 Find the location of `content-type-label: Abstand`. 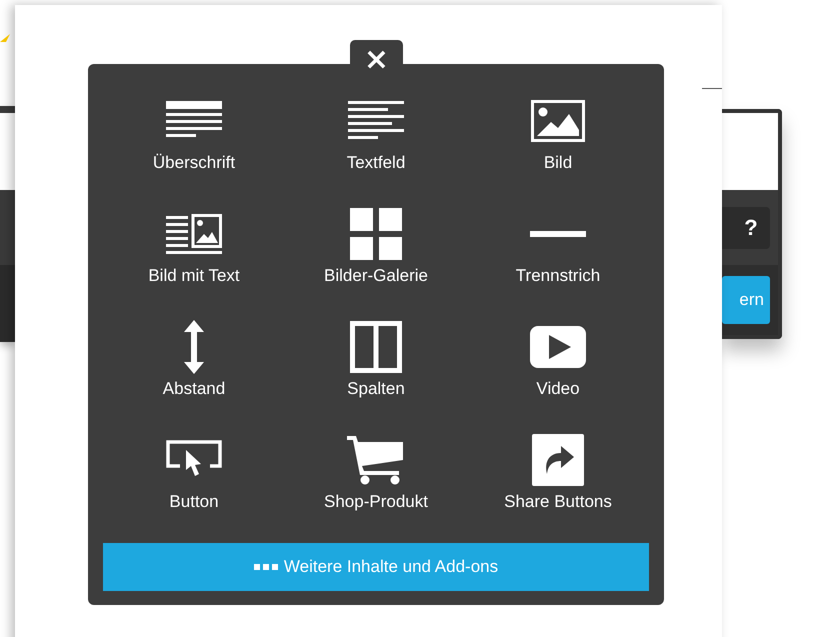

content-type-label: Abstand is located at coordinates (194, 389).